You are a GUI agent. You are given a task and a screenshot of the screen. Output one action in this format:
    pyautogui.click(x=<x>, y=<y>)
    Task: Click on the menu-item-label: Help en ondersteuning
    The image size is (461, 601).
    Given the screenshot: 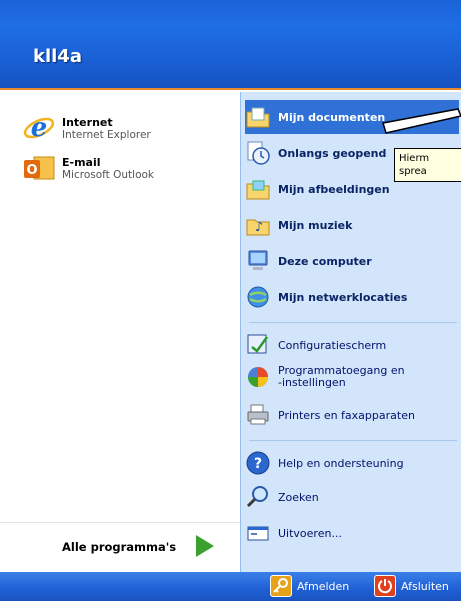 What is the action you would take?
    pyautogui.click(x=341, y=463)
    